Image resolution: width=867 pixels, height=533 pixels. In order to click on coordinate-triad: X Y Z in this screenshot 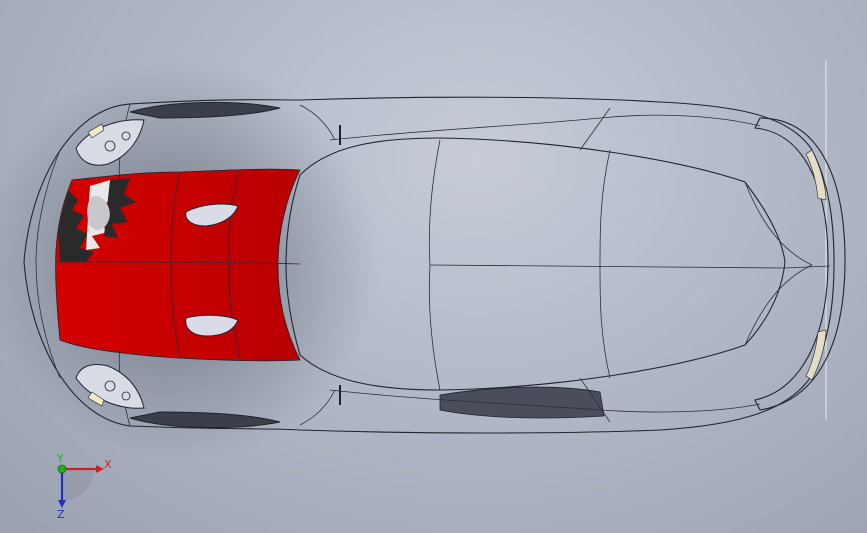, I will do `click(84, 486)`.